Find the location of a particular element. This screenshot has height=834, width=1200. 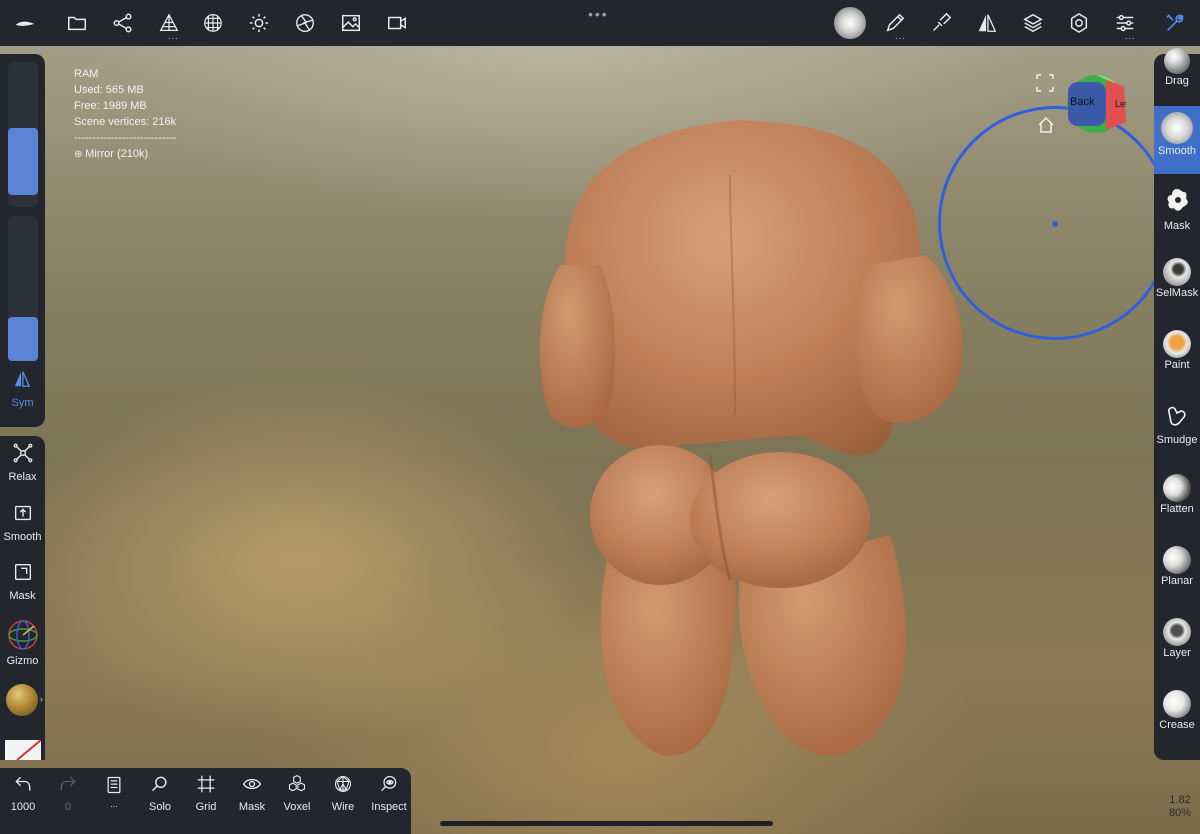

wire-icon is located at coordinates (343, 784).